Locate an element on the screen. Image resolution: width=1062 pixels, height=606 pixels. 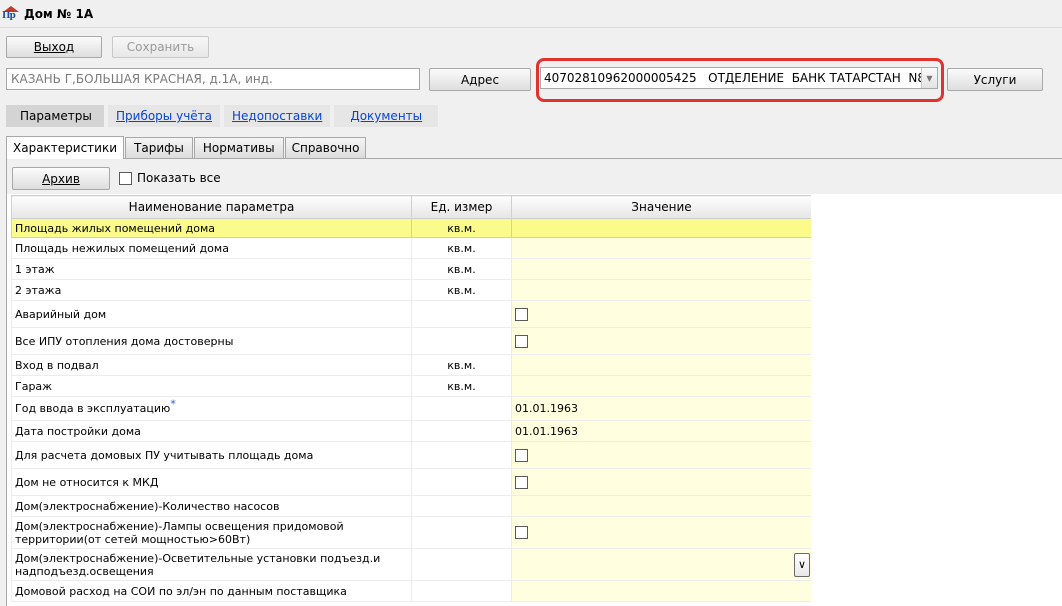
param-name-cell: Гараж is located at coordinates (211, 386).